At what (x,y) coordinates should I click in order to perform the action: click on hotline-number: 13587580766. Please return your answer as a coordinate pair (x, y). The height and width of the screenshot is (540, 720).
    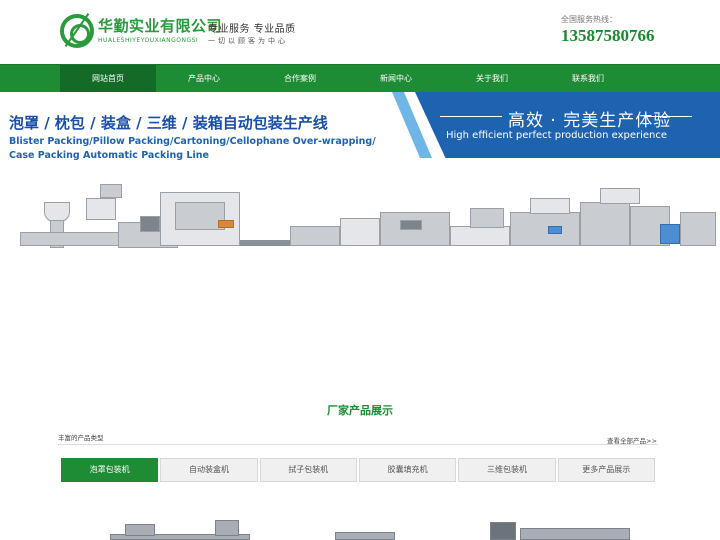
    Looking at the image, I should click on (608, 36).